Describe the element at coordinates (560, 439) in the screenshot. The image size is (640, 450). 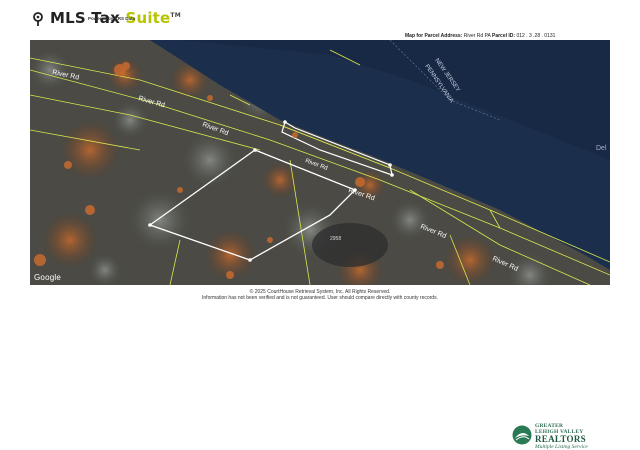
I see `realtors-line-realtors: REALTORS` at that location.